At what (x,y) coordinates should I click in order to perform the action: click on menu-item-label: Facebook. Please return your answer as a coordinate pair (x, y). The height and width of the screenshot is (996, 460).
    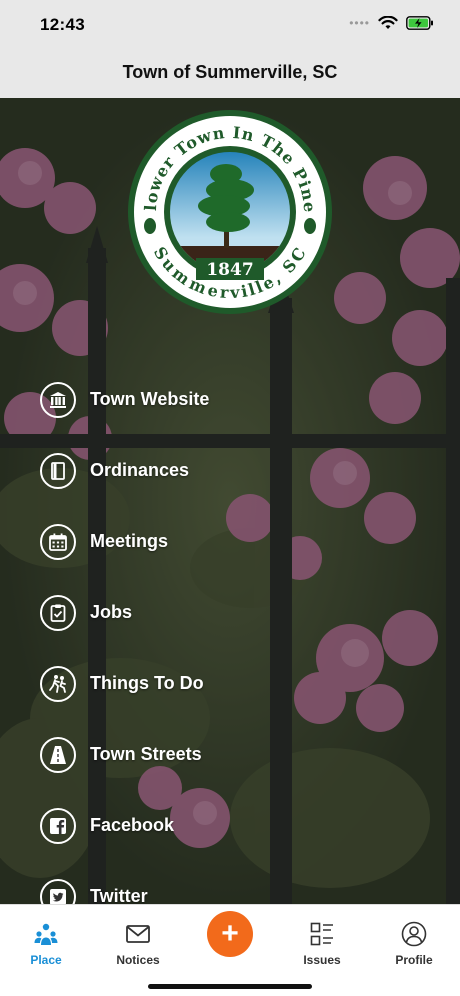
    Looking at the image, I should click on (132, 825).